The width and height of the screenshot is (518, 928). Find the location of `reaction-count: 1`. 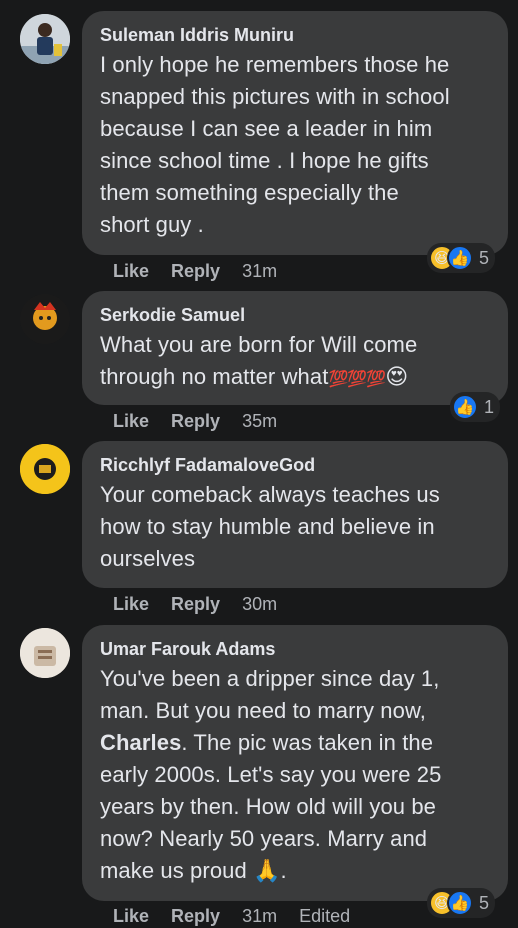

reaction-count: 1 is located at coordinates (489, 406).